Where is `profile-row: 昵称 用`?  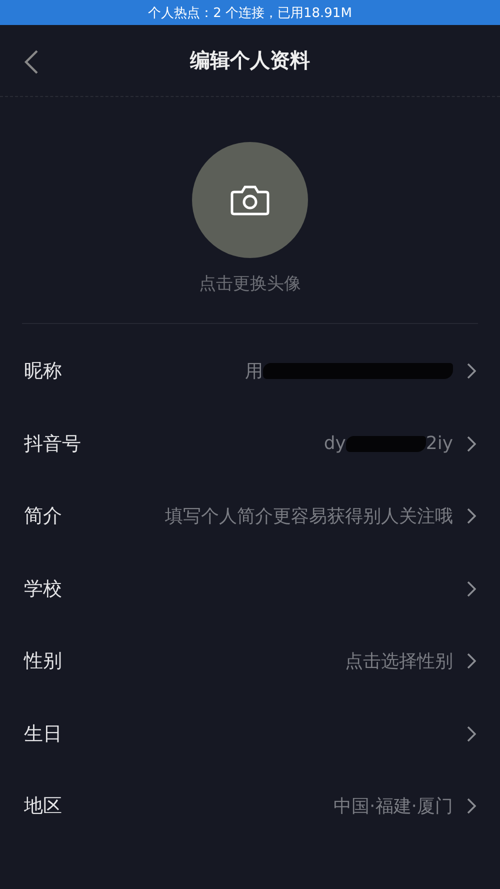 profile-row: 昵称 用 is located at coordinates (250, 371).